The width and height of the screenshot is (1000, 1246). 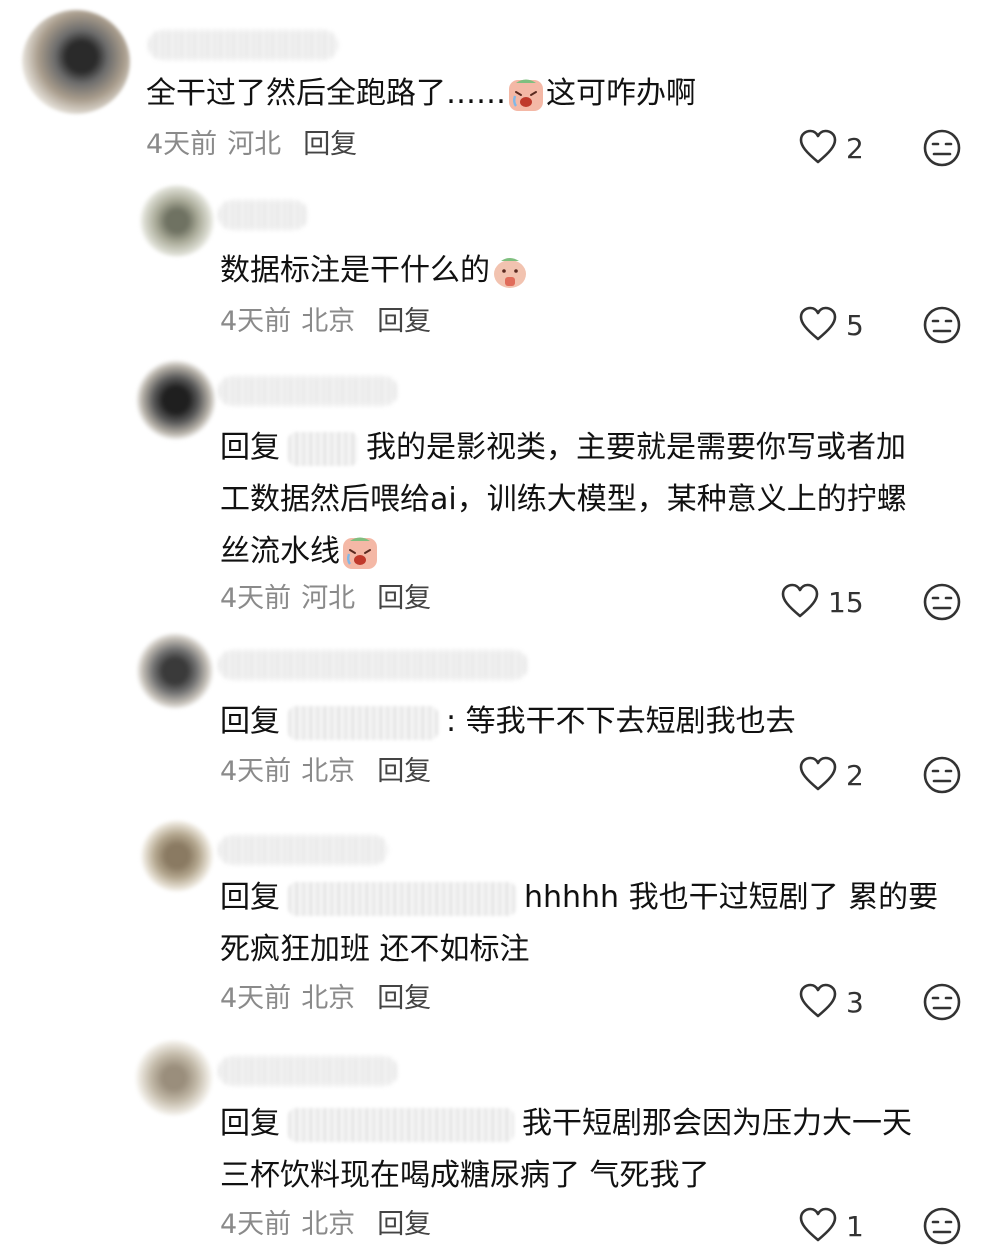 I want to click on like-button: 15, so click(x=822, y=602).